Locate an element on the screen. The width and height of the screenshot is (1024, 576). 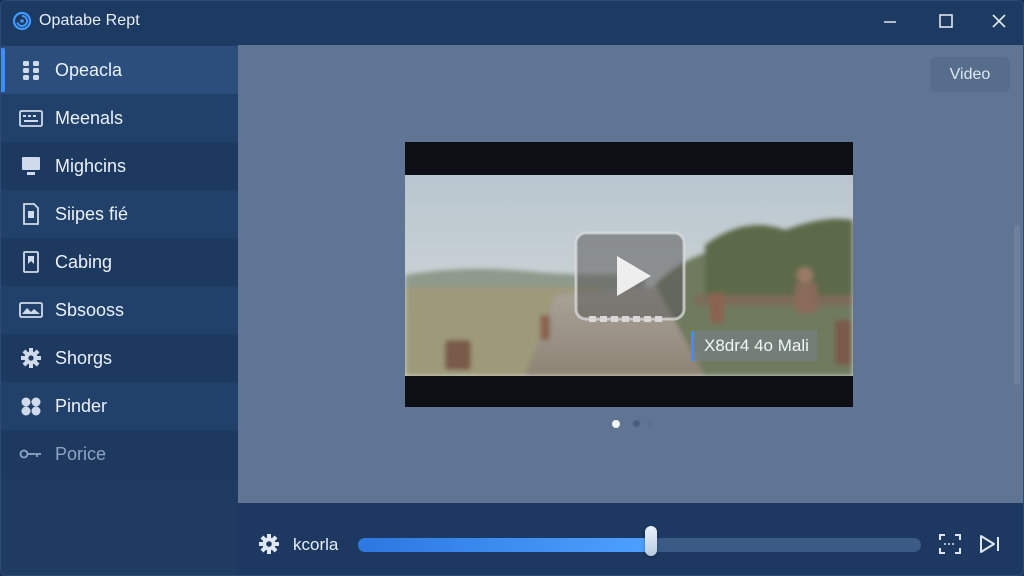
keyboard-icon is located at coordinates (31, 118).